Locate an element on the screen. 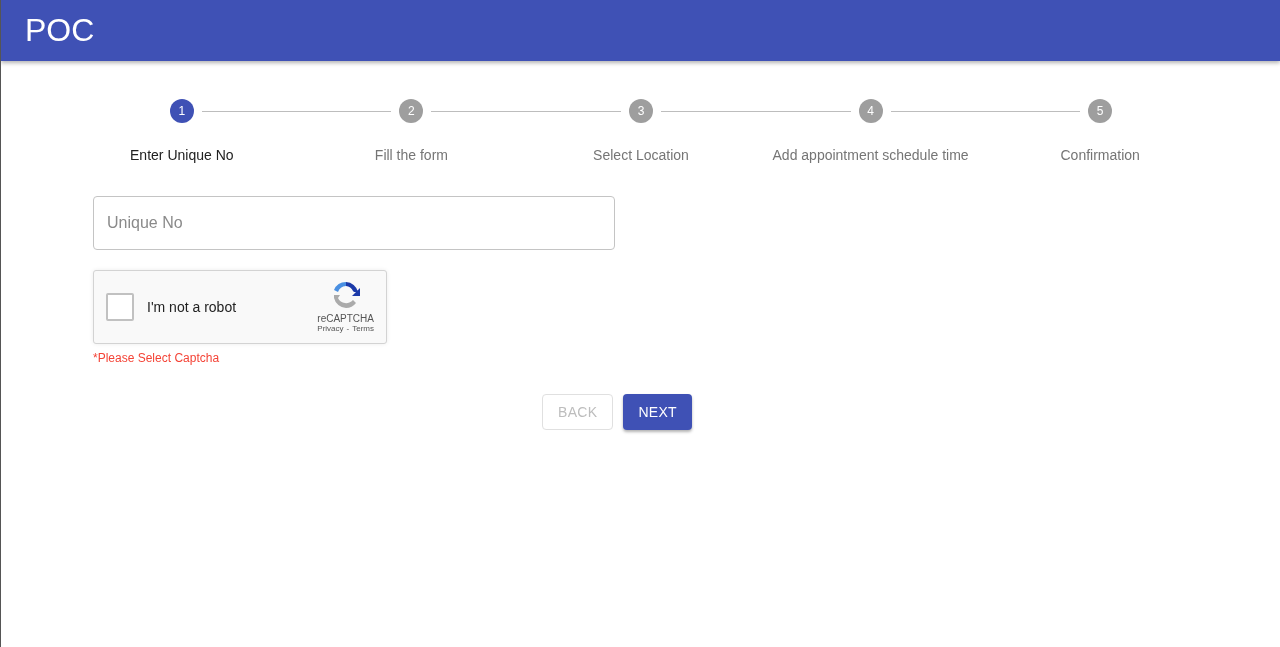 The image size is (1280, 647). captcha-error-text: *Please Select Captcha is located at coordinates (157, 358).